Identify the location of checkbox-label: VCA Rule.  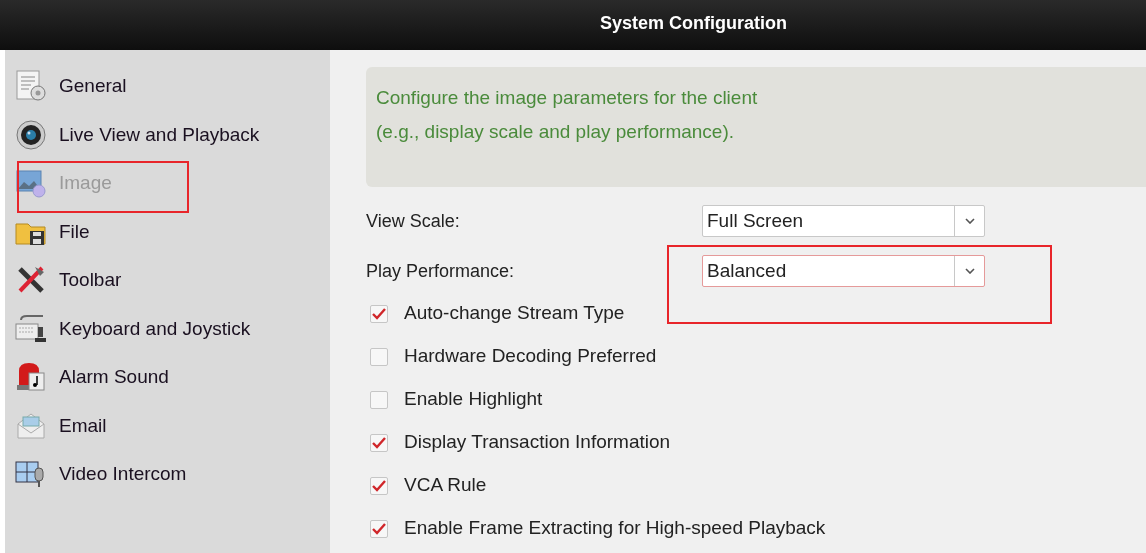
(445, 485).